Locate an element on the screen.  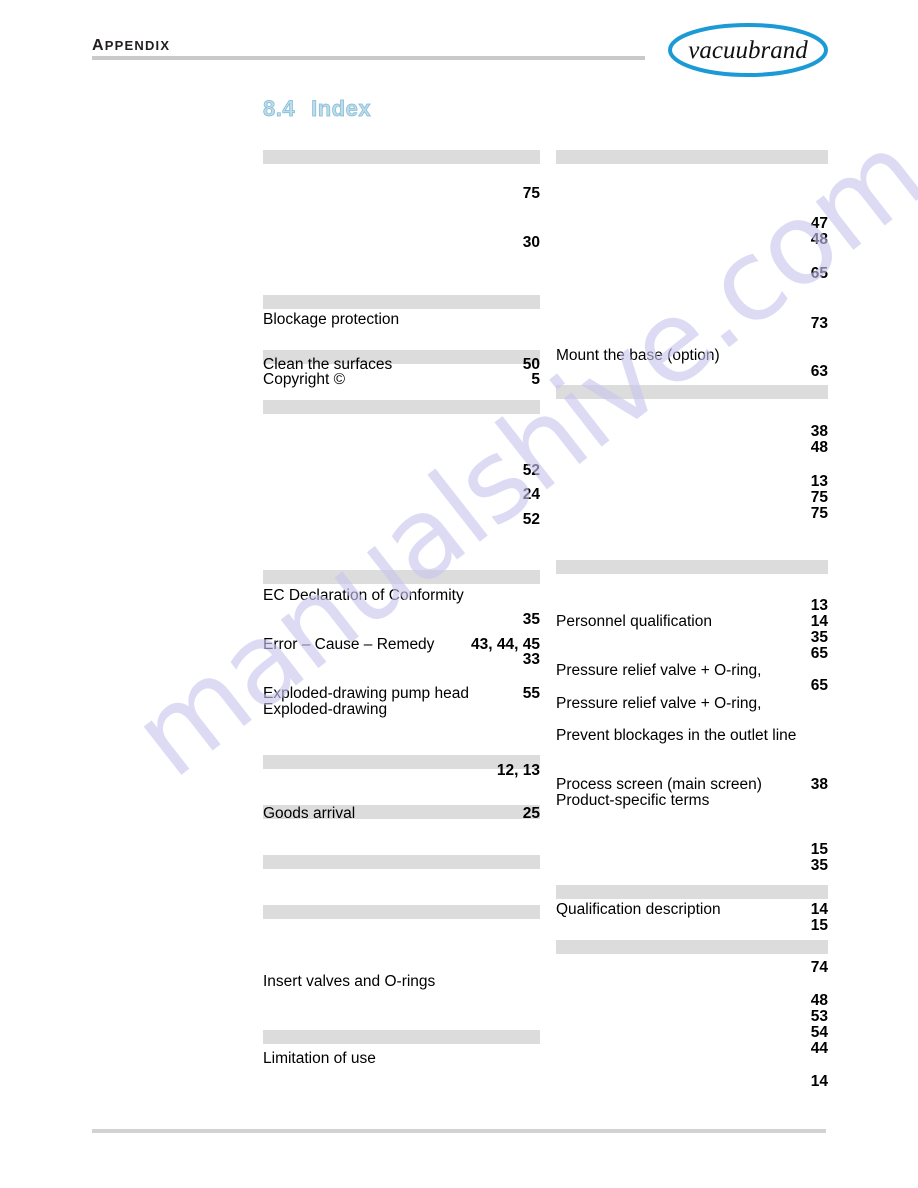
index-entry-pages: 53 is located at coordinates (819, 1016).